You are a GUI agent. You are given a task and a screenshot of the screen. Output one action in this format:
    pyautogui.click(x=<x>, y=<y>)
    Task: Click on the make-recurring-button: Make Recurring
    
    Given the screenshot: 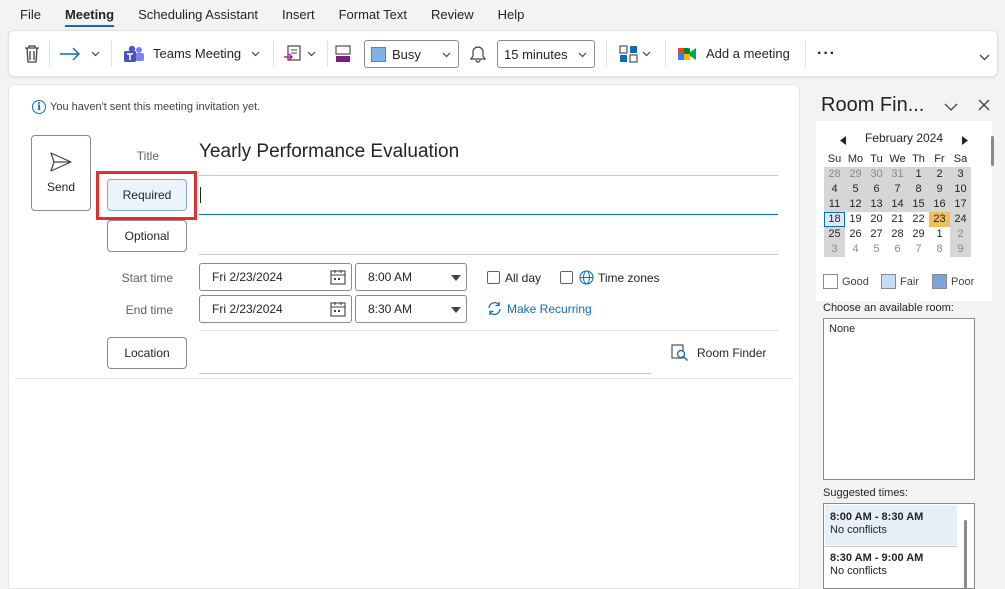 What is the action you would take?
    pyautogui.click(x=539, y=308)
    